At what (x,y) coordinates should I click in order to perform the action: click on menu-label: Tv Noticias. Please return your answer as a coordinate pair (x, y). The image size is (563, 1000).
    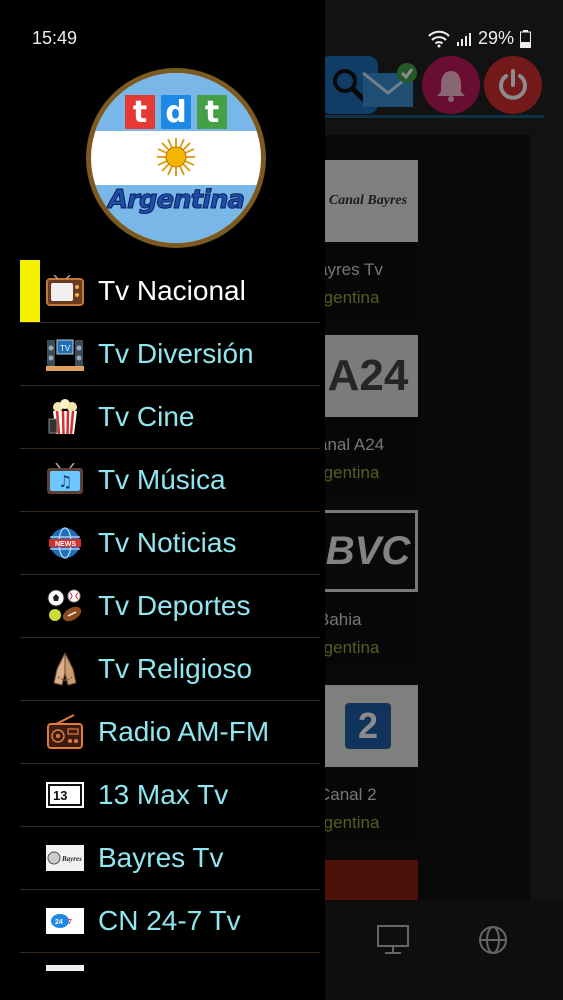
    Looking at the image, I should click on (167, 542).